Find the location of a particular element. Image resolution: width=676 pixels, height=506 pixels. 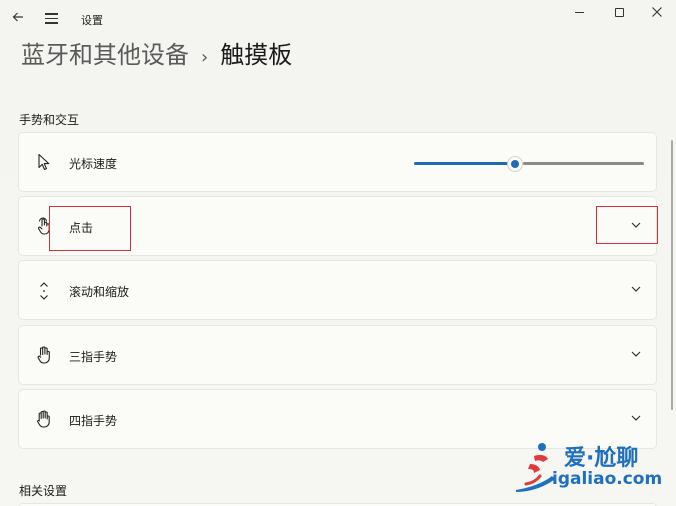

three-finger-label: 三指手势 is located at coordinates (93, 357).